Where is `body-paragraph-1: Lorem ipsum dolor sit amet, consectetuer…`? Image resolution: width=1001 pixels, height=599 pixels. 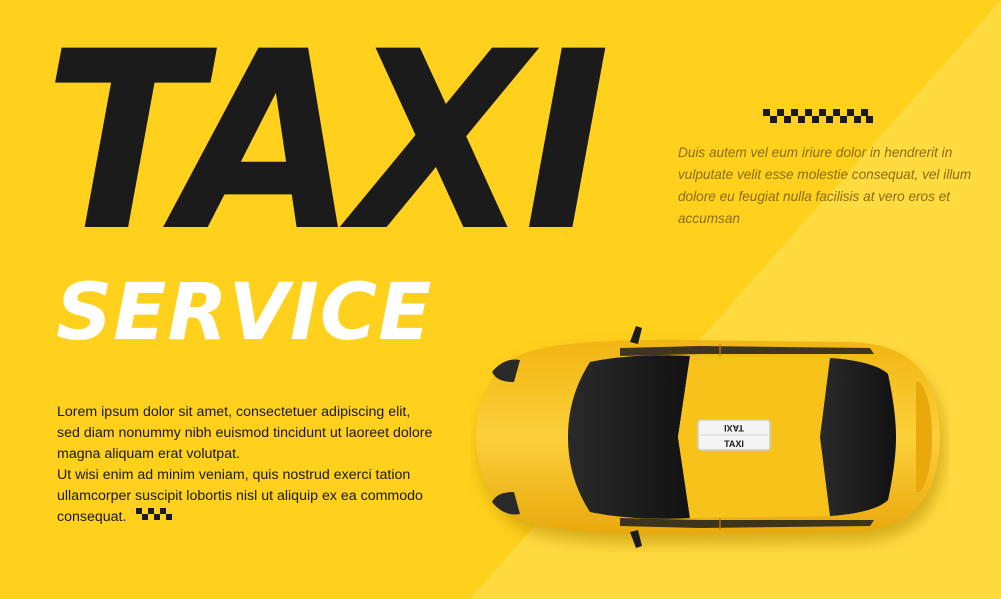 body-paragraph-1: Lorem ipsum dolor sit amet, consectetuer… is located at coordinates (245, 433).